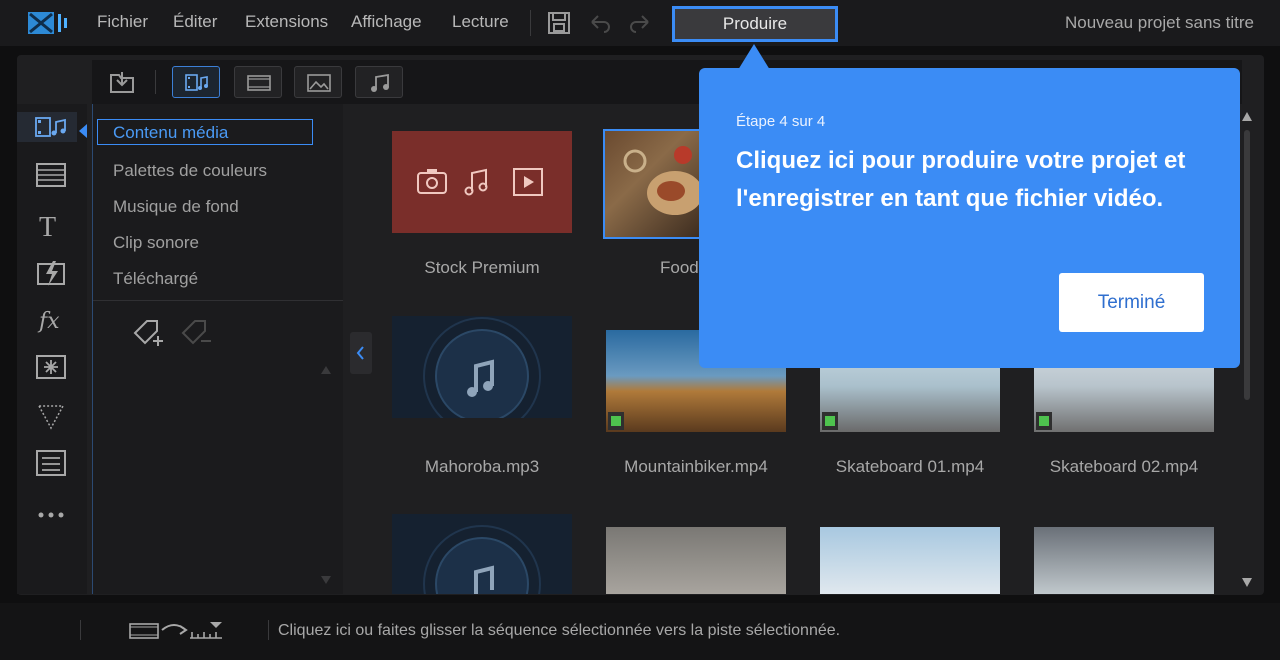  I want to click on folder-downloaded: Téléchargé, so click(155, 279).